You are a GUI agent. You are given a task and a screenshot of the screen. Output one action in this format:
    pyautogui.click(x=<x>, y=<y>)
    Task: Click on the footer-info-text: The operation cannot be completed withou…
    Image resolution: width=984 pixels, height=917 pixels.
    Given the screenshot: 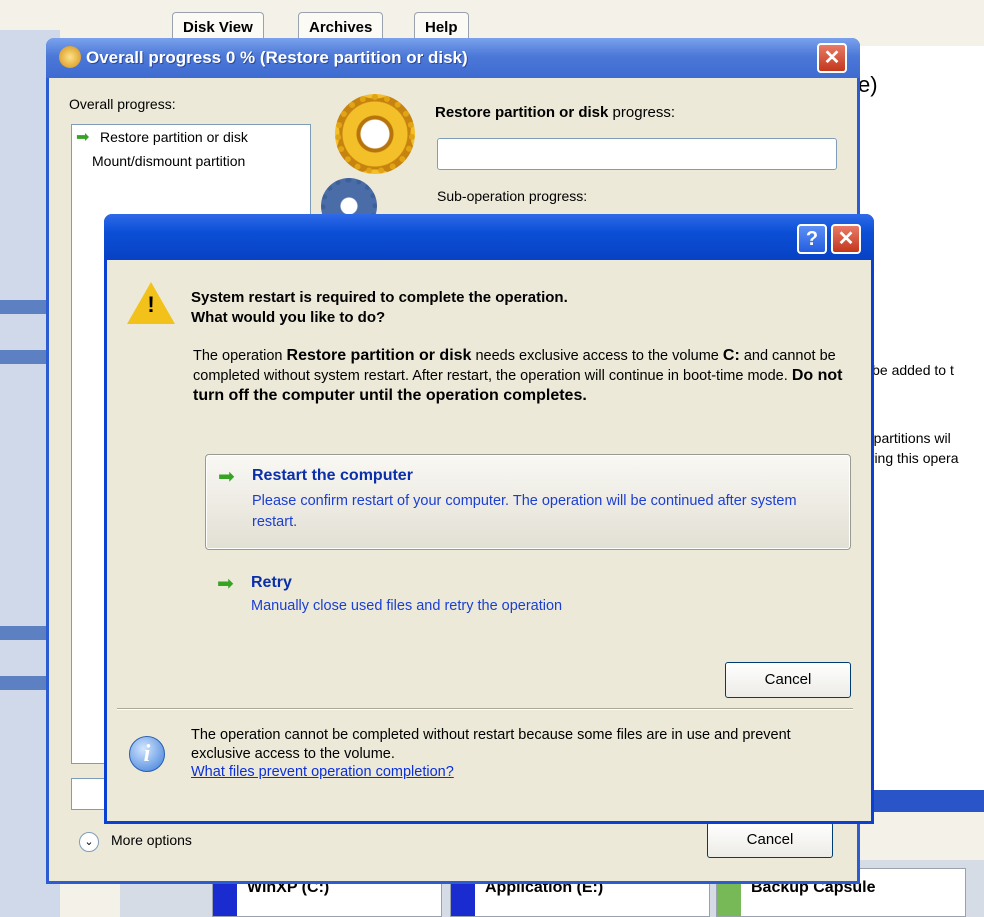 What is the action you would take?
    pyautogui.click(x=491, y=744)
    